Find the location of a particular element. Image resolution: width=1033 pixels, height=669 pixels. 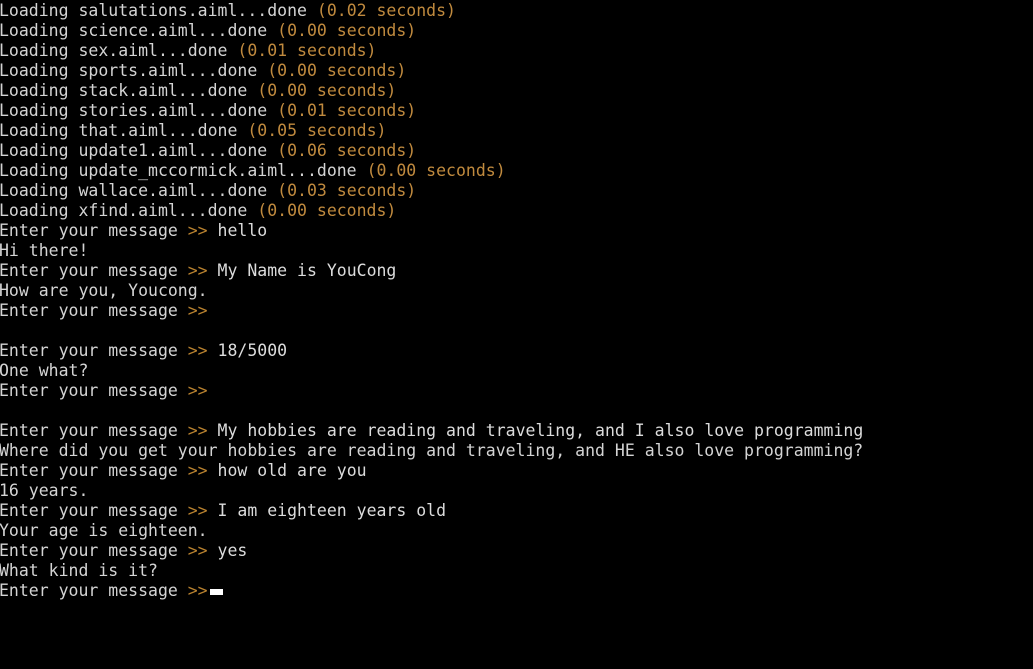

bot-reply-text: What kind is it? is located at coordinates (79, 570).